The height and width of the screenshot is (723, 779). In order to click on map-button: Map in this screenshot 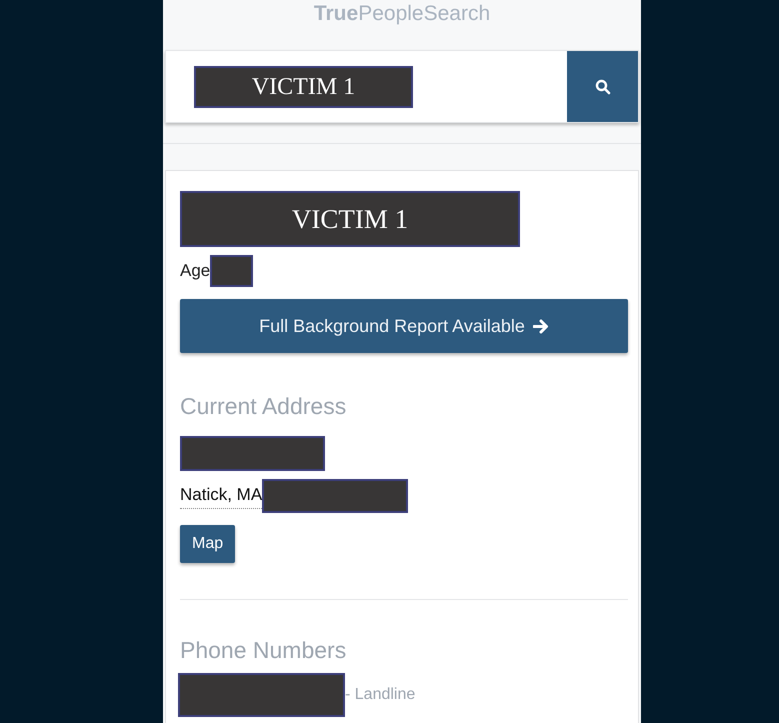, I will do `click(208, 543)`.